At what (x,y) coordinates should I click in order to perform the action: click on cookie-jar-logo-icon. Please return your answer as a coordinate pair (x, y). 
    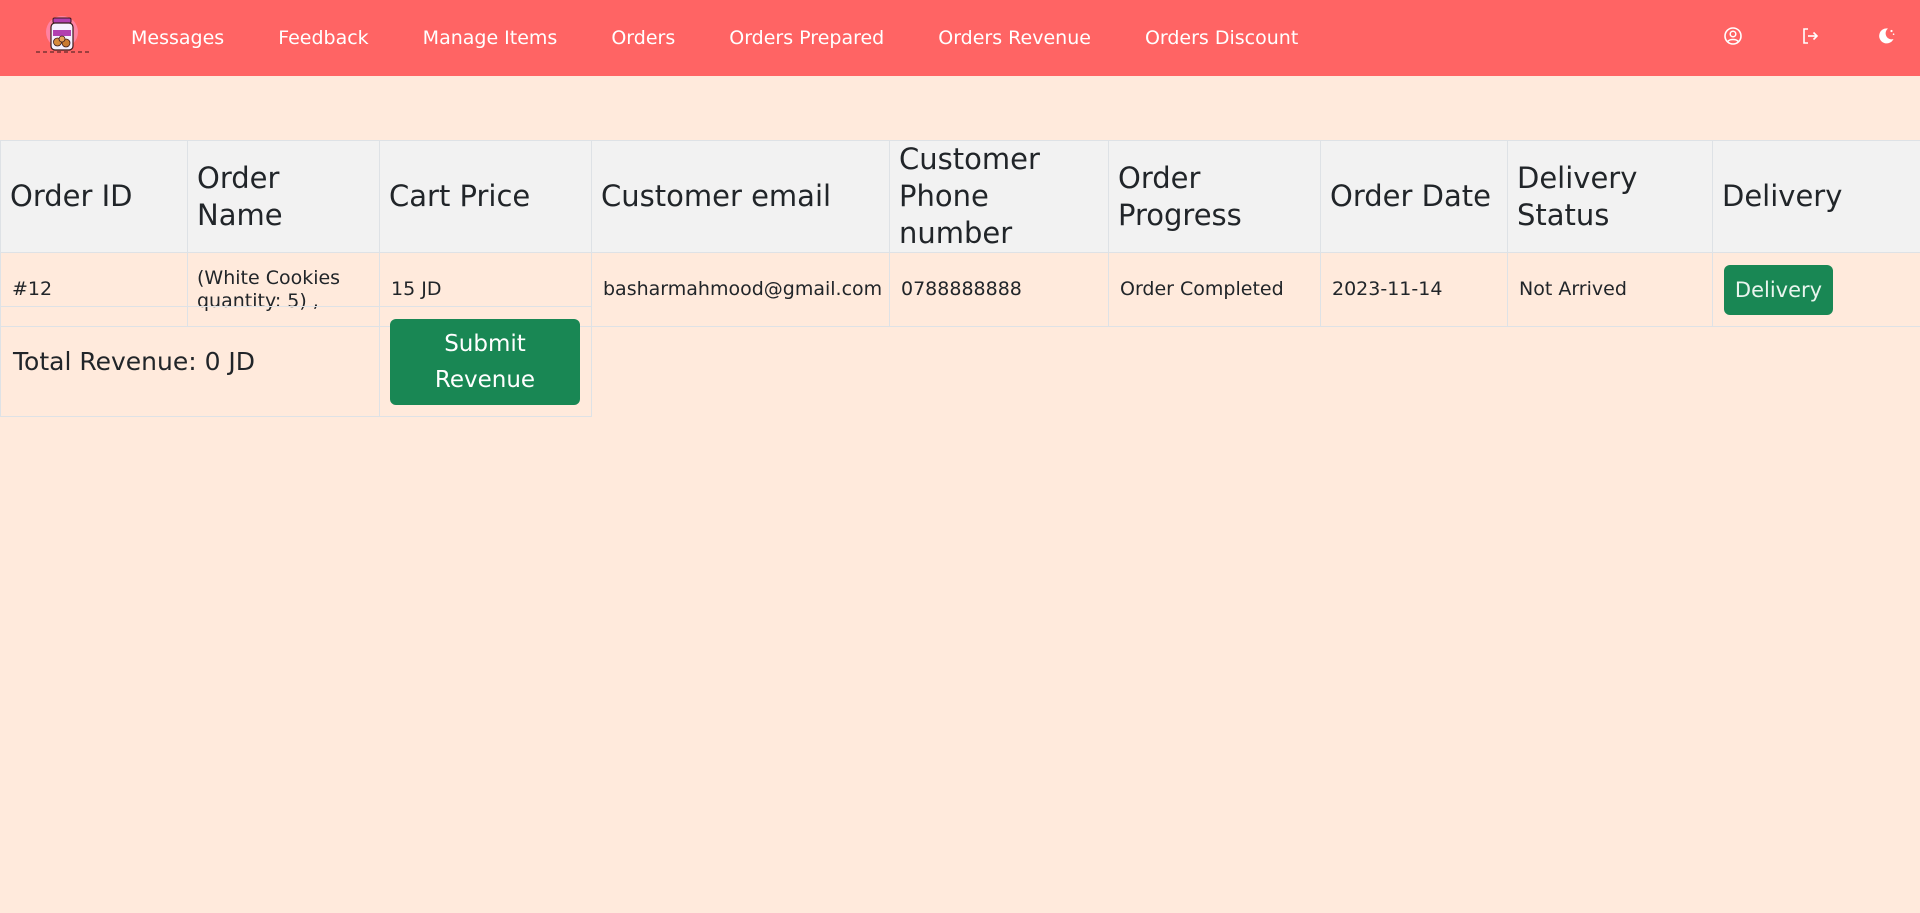
    Looking at the image, I should click on (63, 34).